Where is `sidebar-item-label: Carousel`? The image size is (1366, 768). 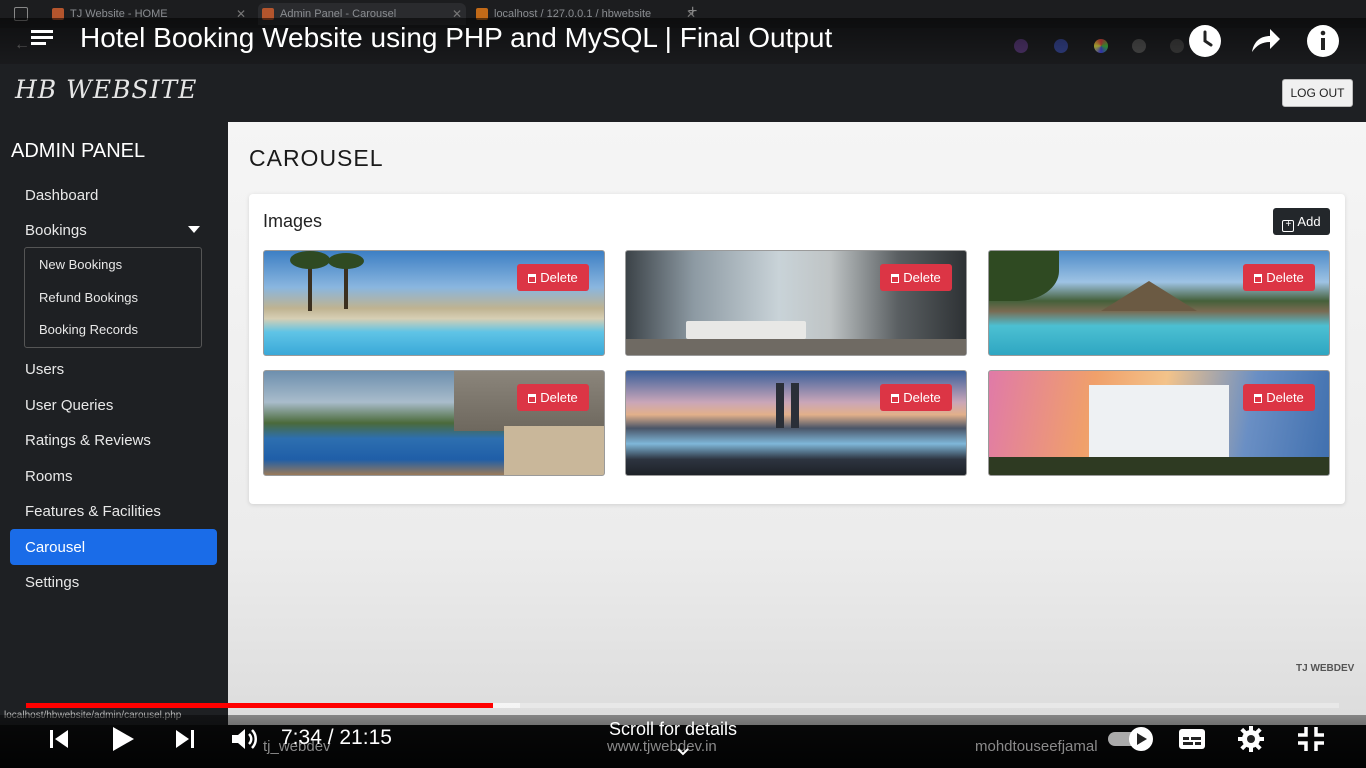 sidebar-item-label: Carousel is located at coordinates (55, 547).